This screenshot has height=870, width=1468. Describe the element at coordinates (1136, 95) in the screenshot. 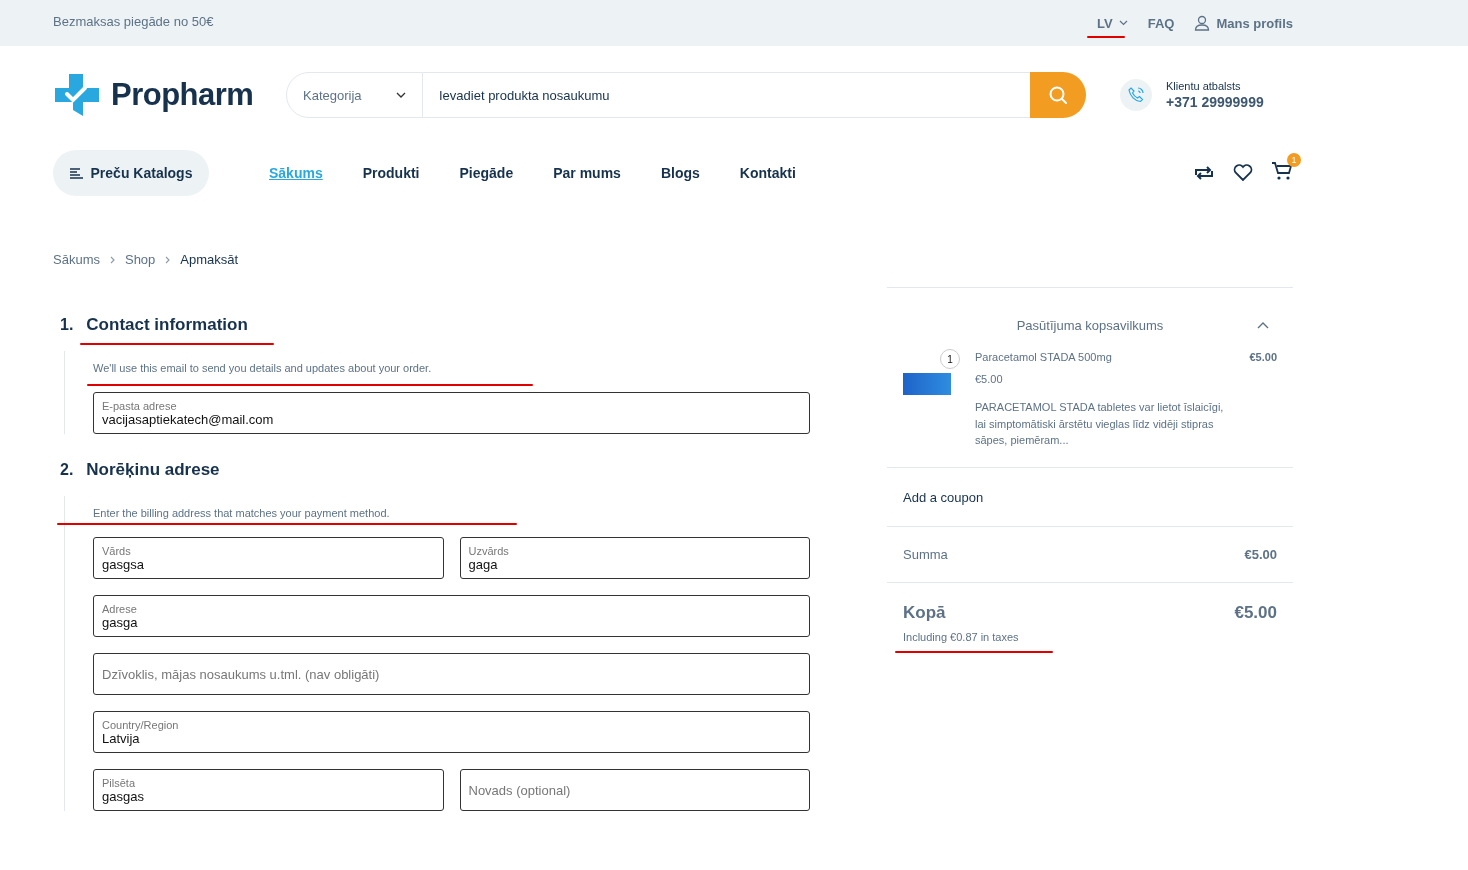

I see `phone-icon` at that location.